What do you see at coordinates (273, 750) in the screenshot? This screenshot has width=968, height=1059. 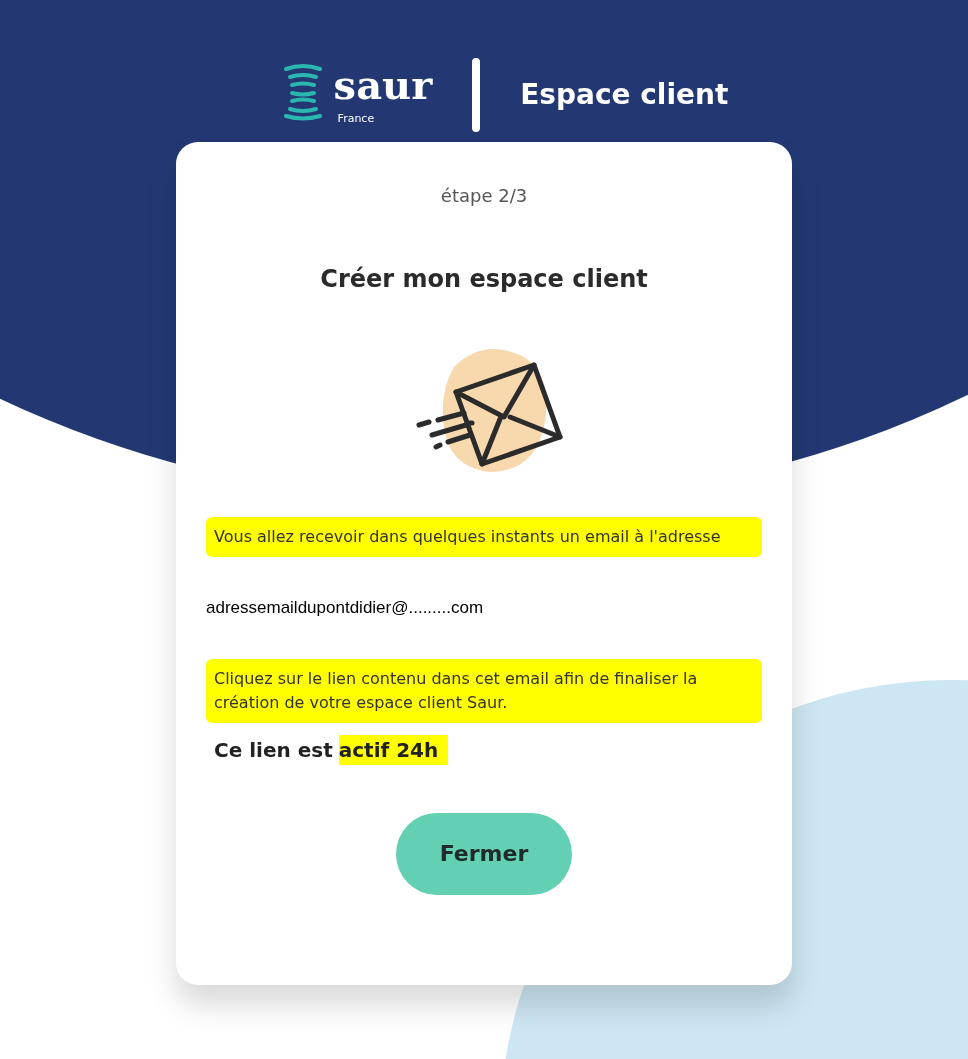 I see `notice-text: Ce lien est` at bounding box center [273, 750].